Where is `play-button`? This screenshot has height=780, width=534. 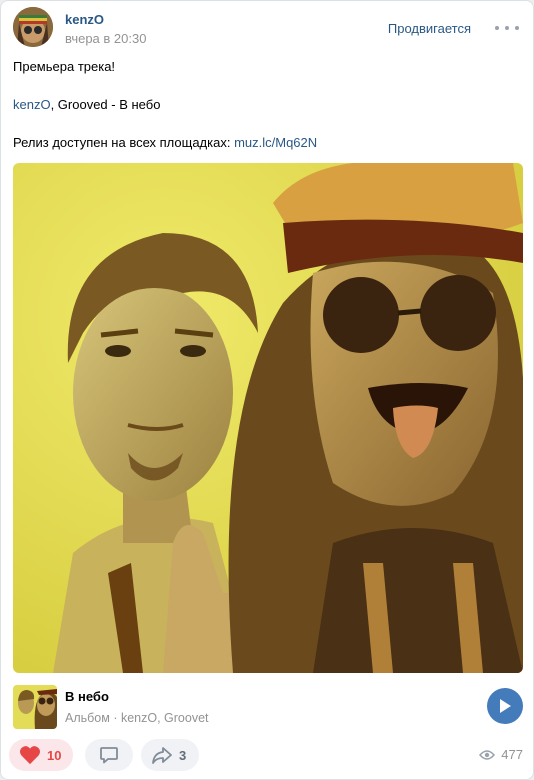
play-button is located at coordinates (505, 706).